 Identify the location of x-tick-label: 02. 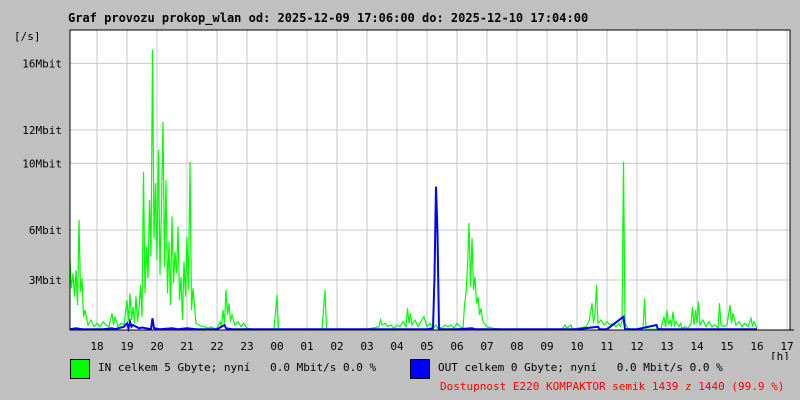
(336, 346).